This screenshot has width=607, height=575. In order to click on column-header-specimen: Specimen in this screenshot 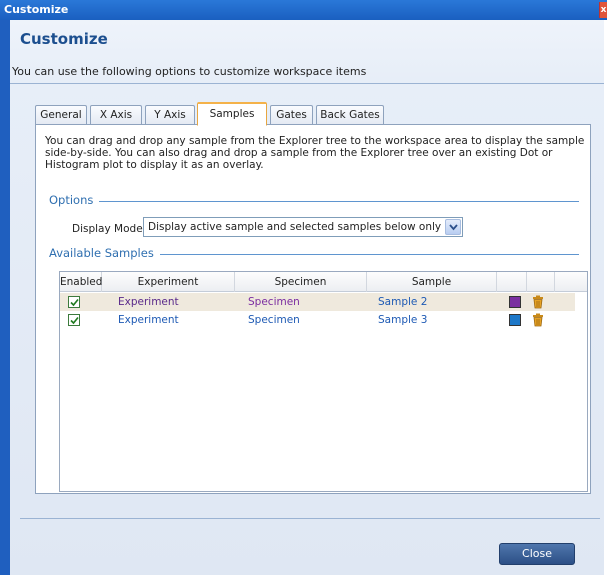, I will do `click(301, 282)`.